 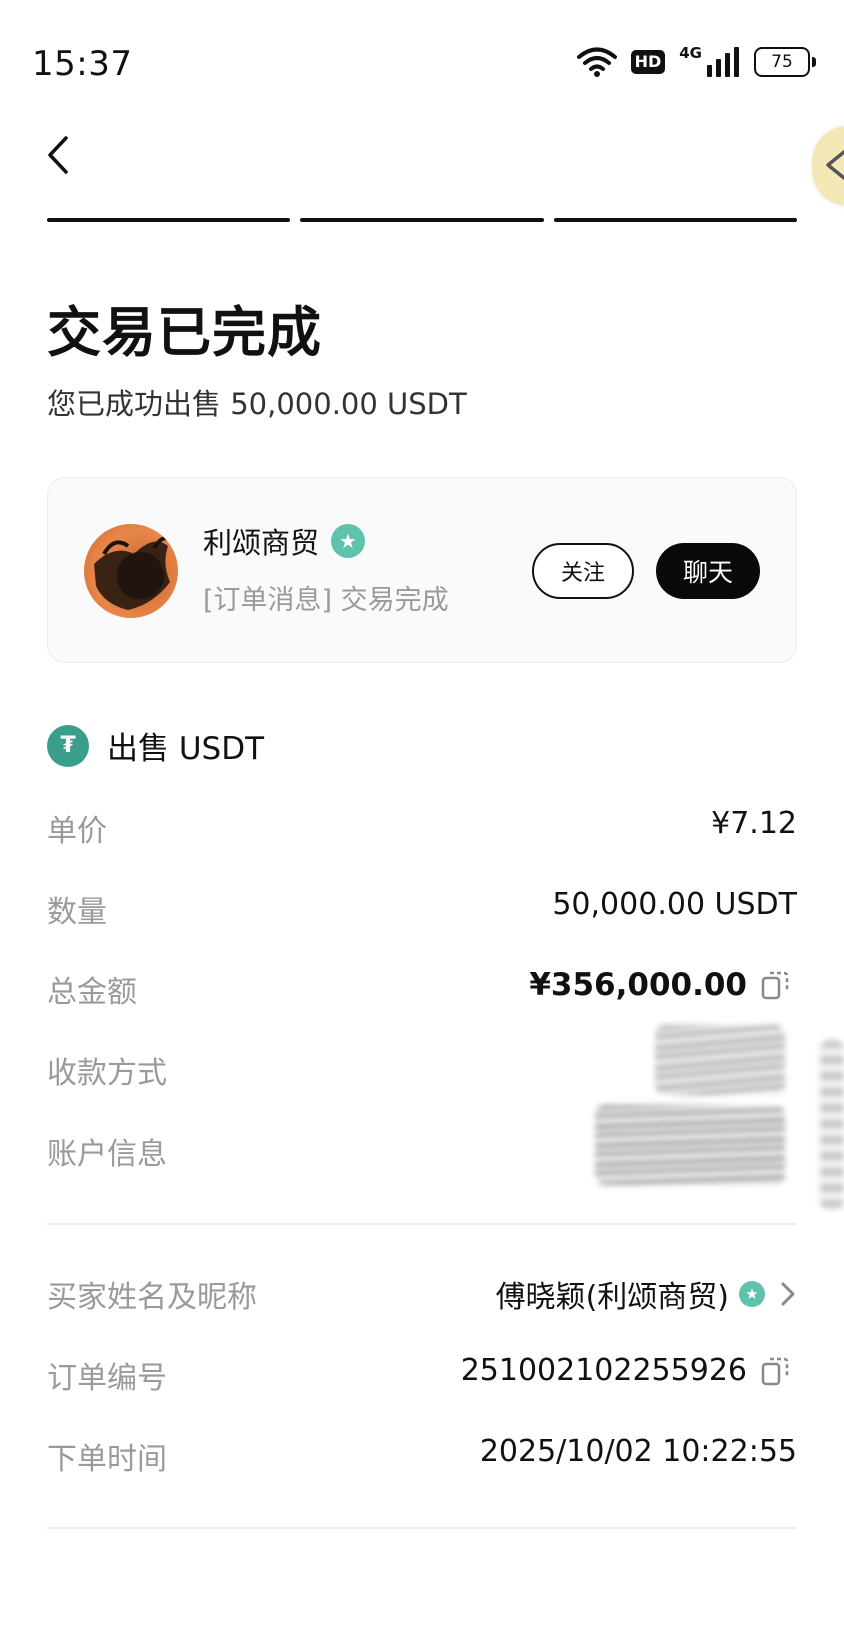 What do you see at coordinates (690, 53) in the screenshot?
I see `network-label: 4G` at bounding box center [690, 53].